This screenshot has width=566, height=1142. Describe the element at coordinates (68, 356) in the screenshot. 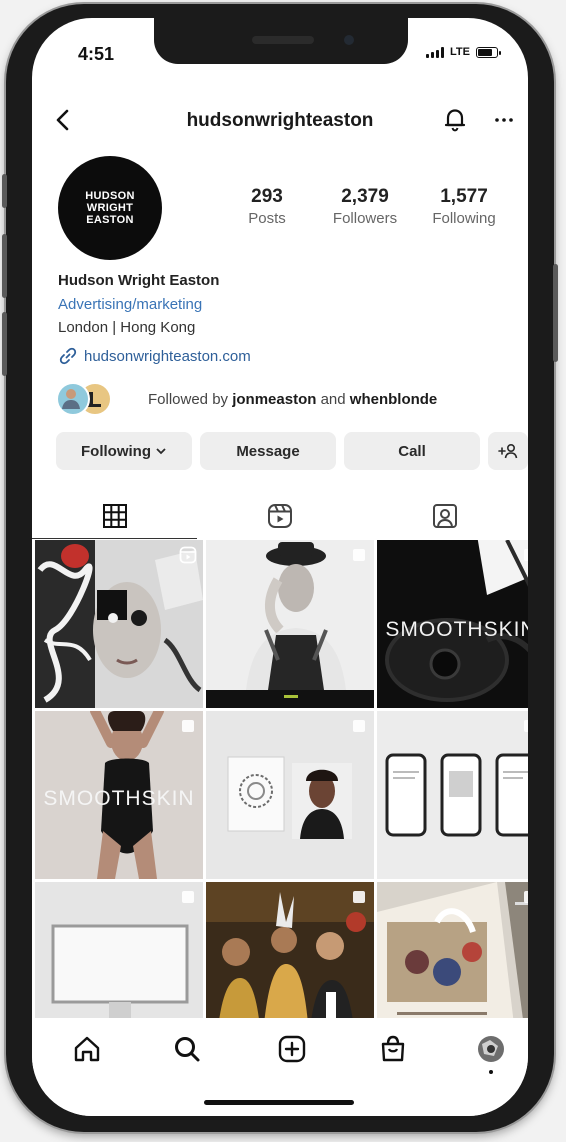

I see `link-icon` at that location.